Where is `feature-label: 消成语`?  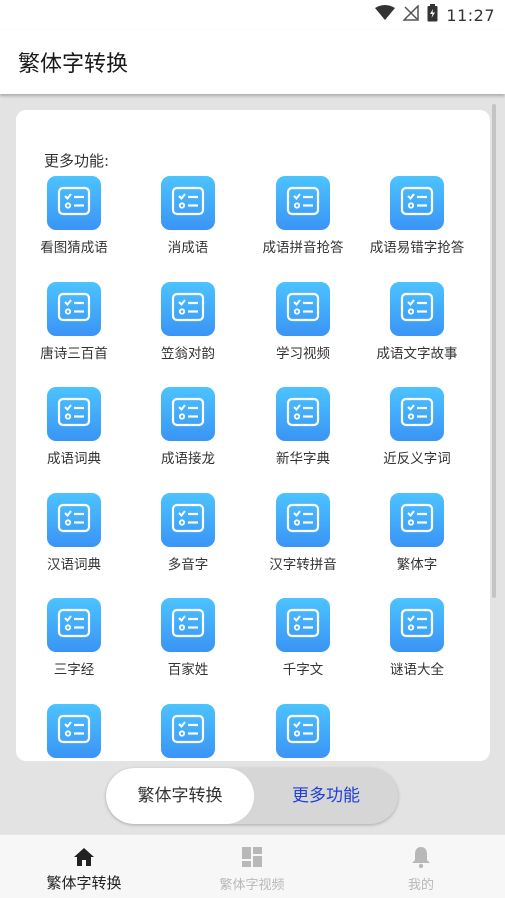 feature-label: 消成语 is located at coordinates (188, 248).